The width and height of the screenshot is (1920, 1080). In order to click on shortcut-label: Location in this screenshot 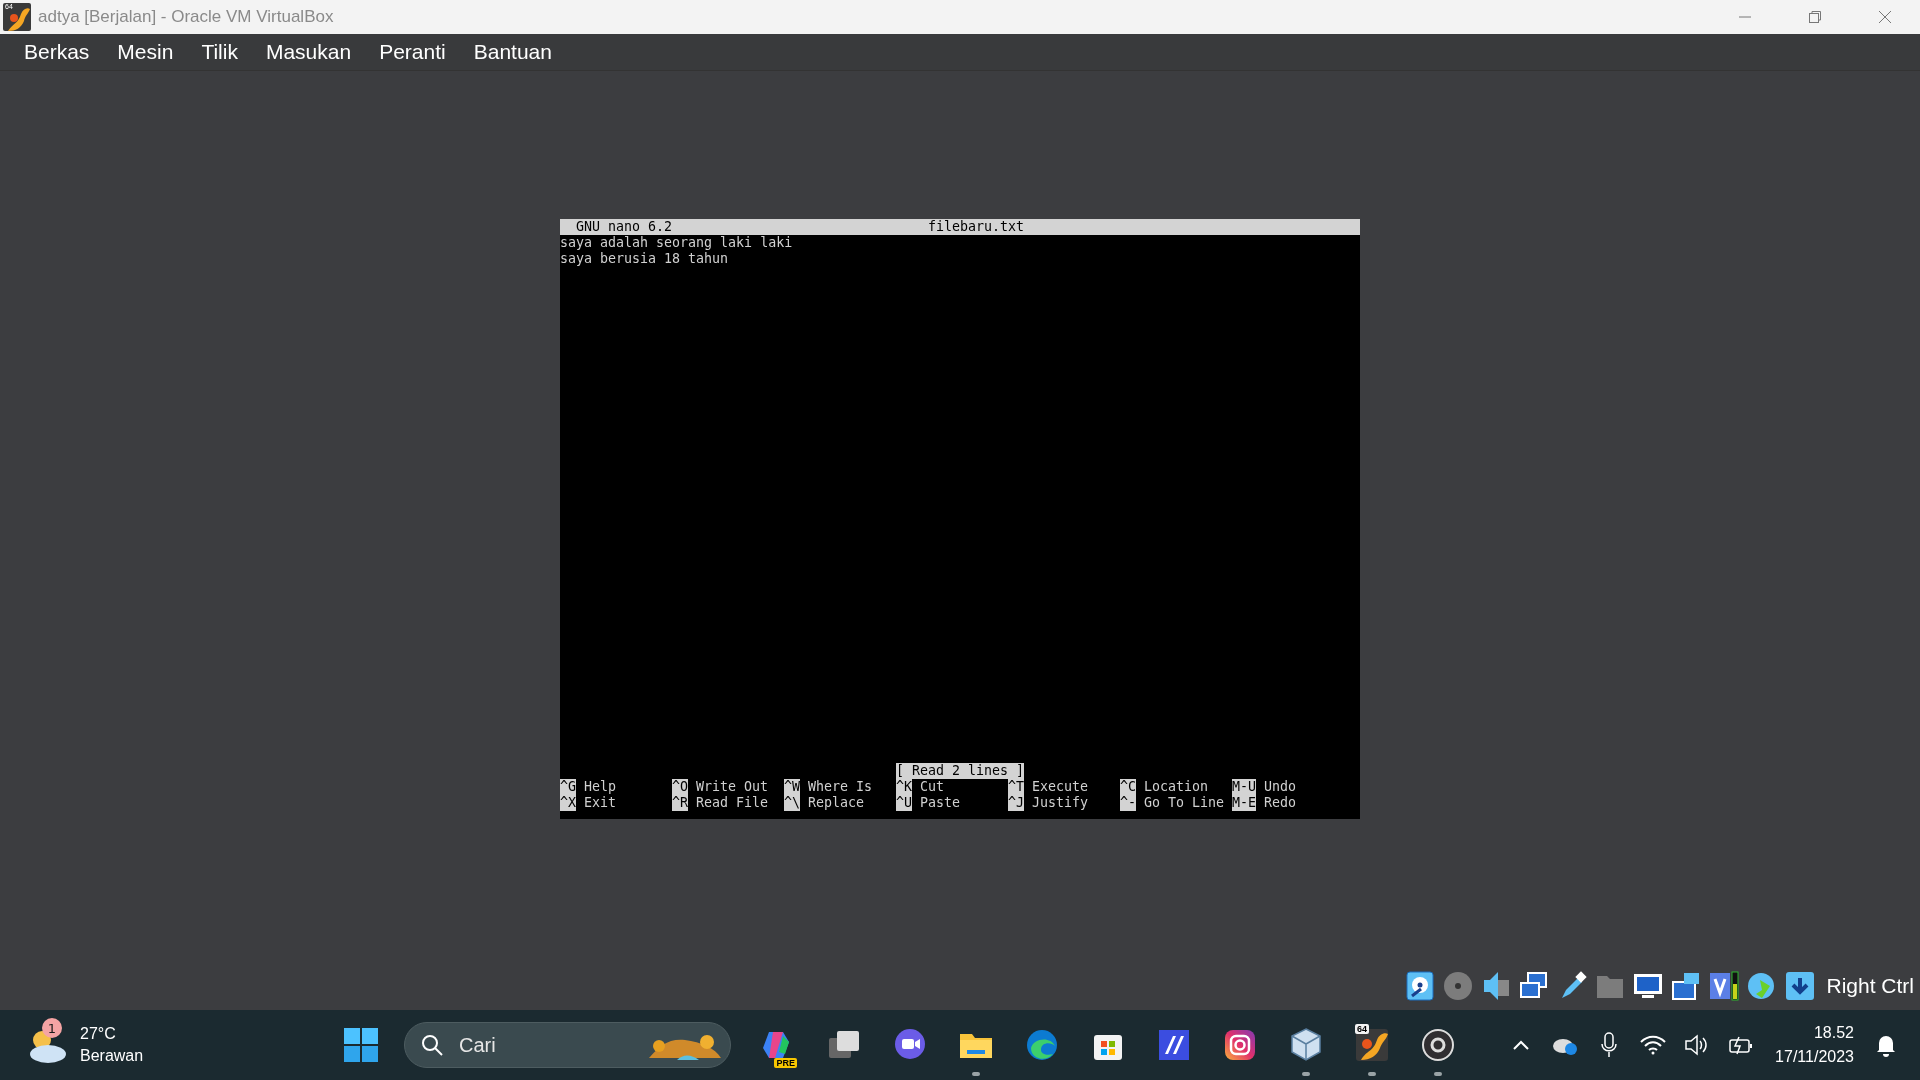, I will do `click(1176, 787)`.